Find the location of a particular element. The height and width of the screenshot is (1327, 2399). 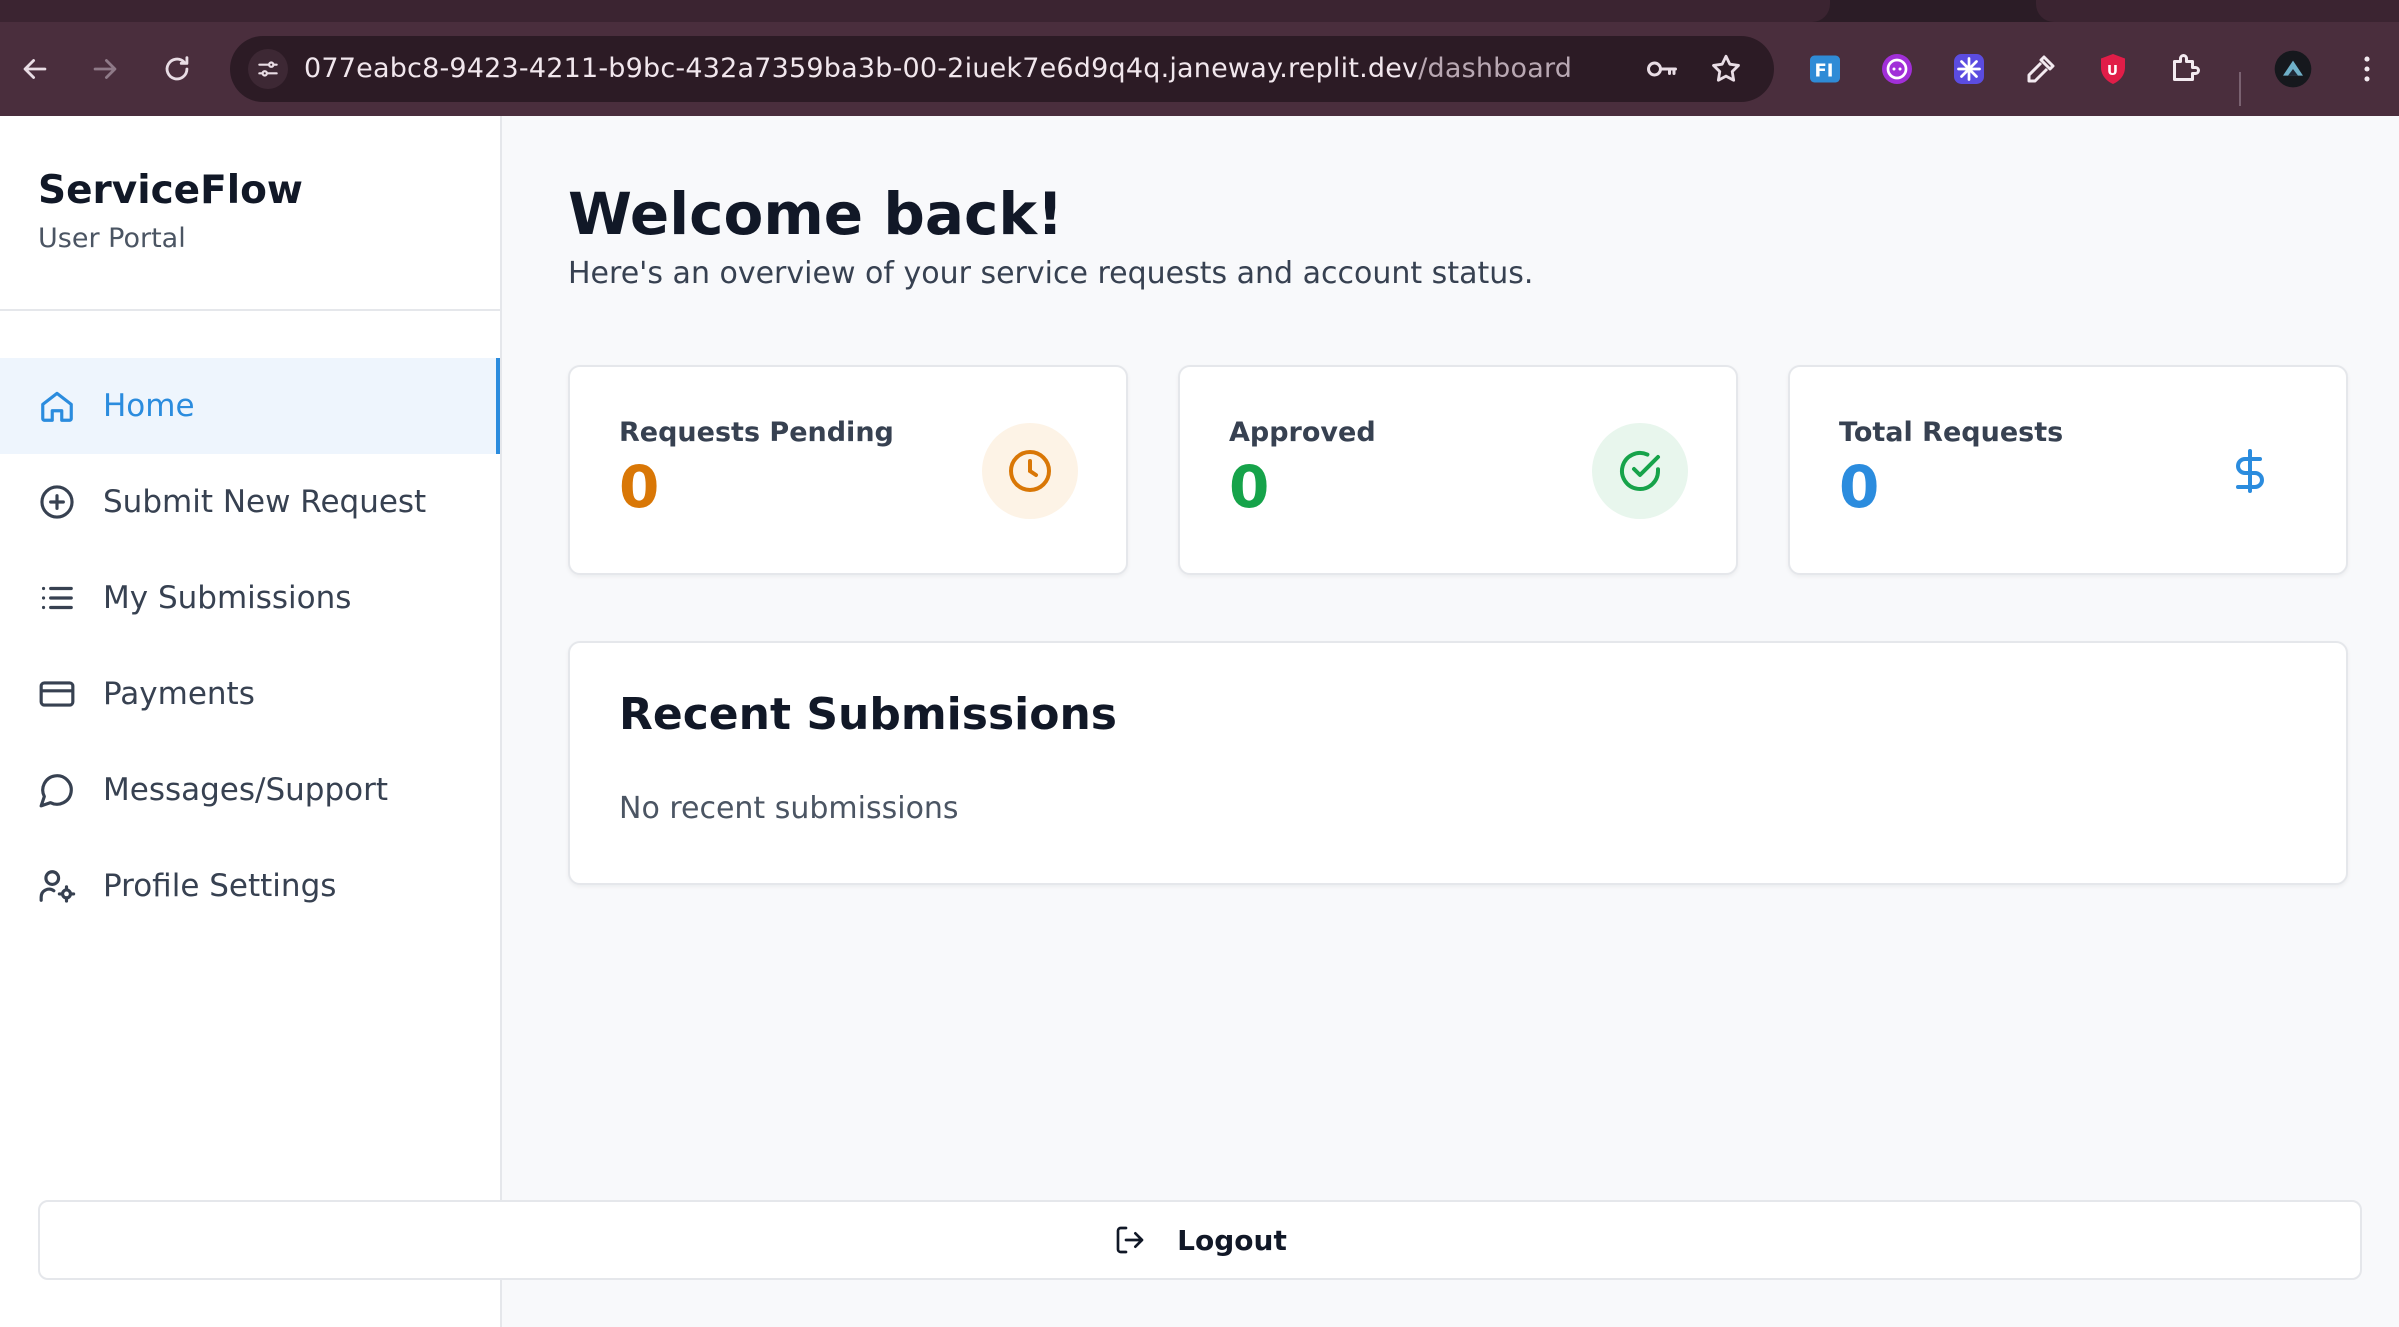

svg-text: FI is located at coordinates (1824, 71).